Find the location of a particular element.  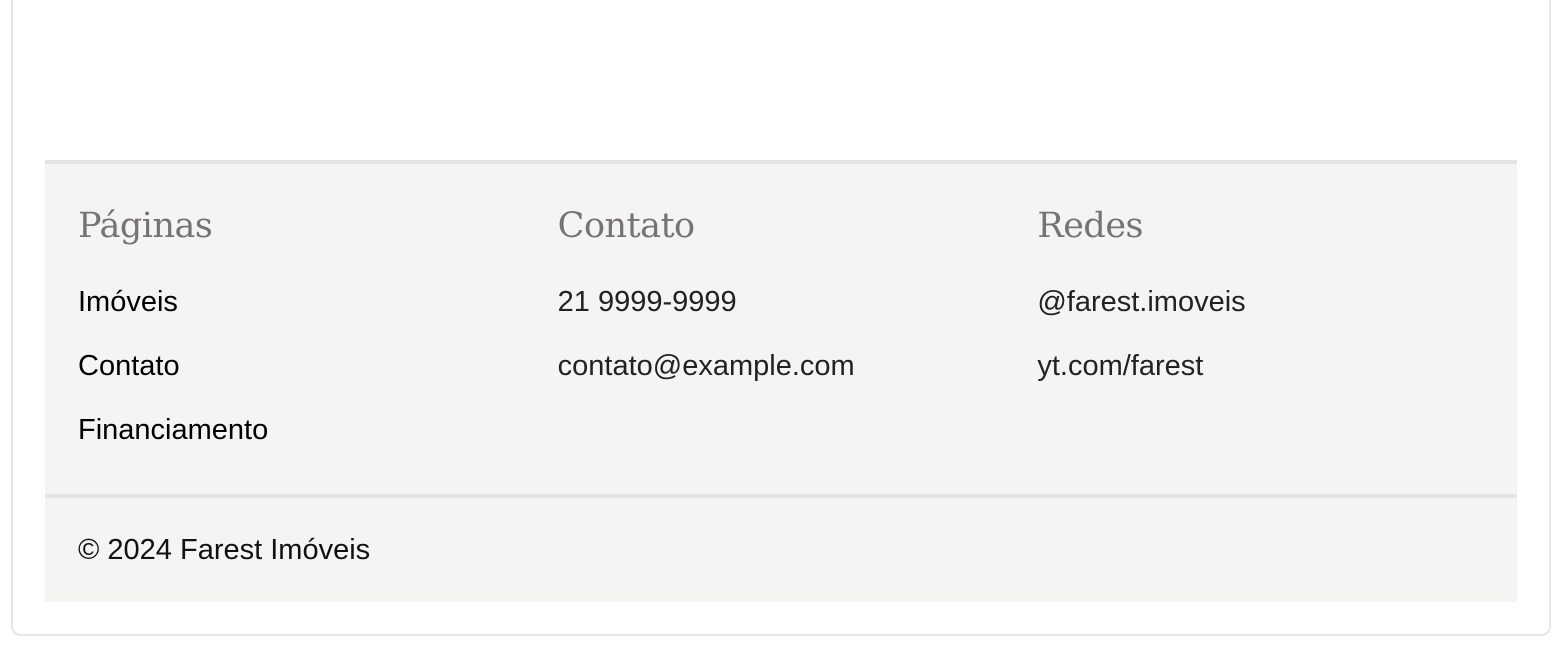

copyright-text: © 2024 Farest Imóveis is located at coordinates (224, 550).